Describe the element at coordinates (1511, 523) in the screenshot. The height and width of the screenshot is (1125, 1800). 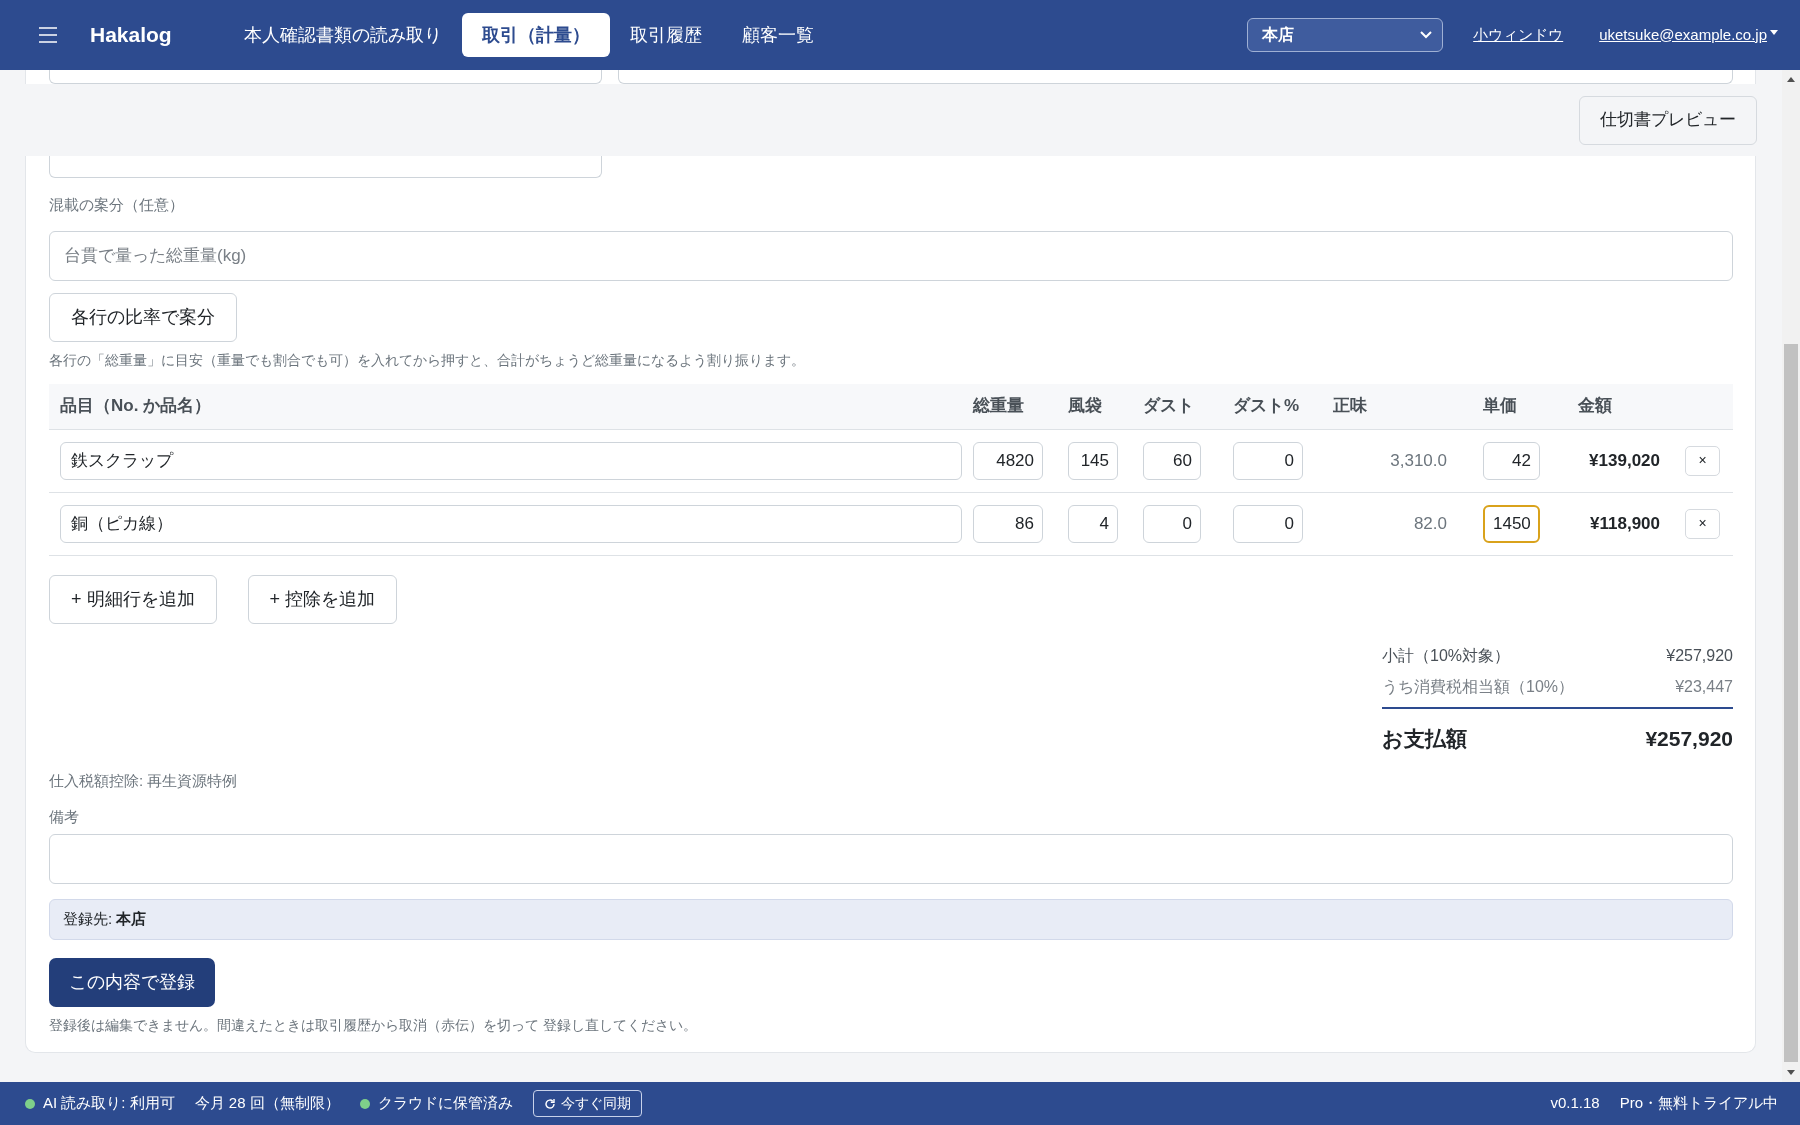
I see `unit-price-field: 1450` at that location.